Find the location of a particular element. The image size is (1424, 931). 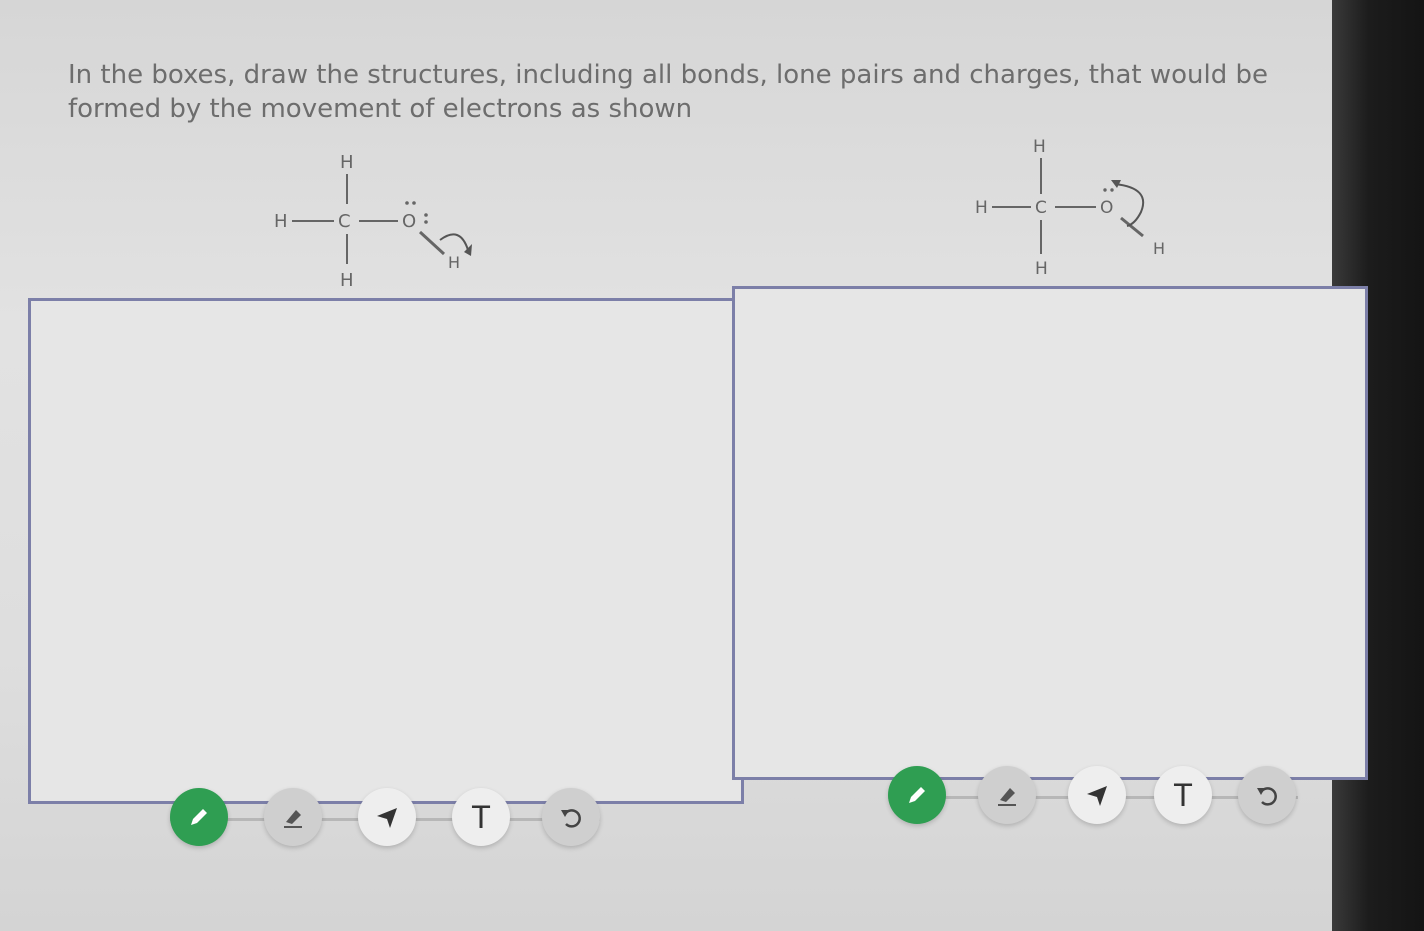

drawing-toolbar-left: T is located at coordinates (385, 820).